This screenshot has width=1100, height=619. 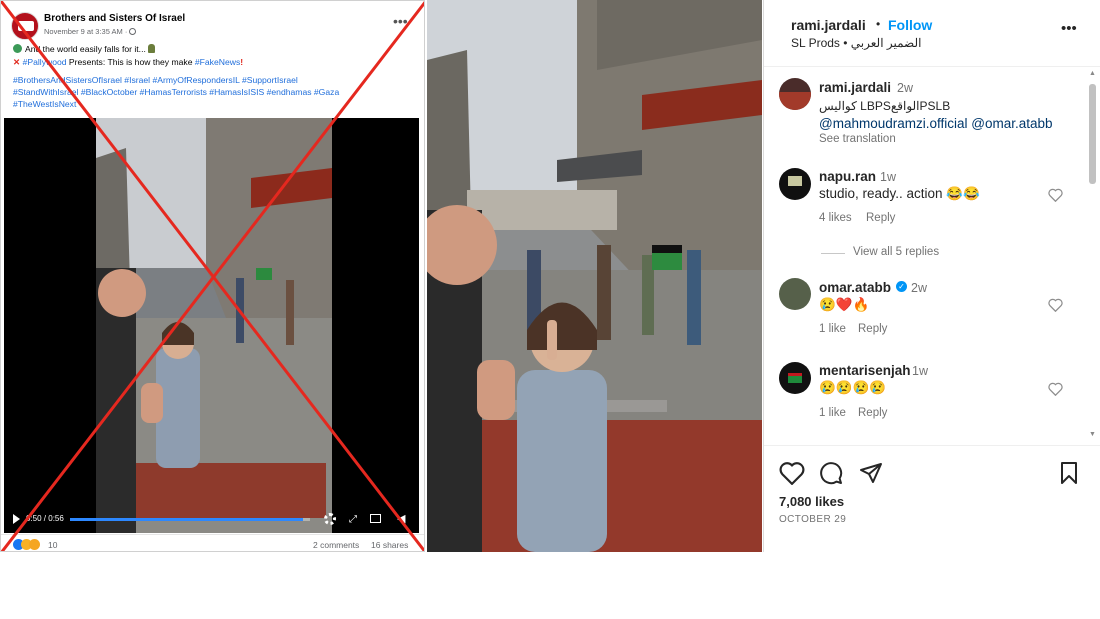 I want to click on video-controls-bar: 0:50 / 0:56 ⤢ ◀, so click(x=211, y=519).